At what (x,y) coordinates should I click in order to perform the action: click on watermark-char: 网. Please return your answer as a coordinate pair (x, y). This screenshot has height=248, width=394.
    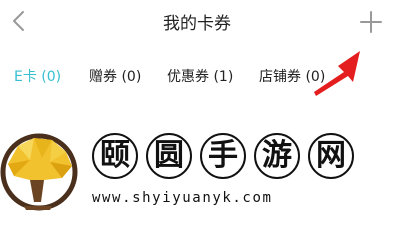
    Looking at the image, I should click on (331, 156).